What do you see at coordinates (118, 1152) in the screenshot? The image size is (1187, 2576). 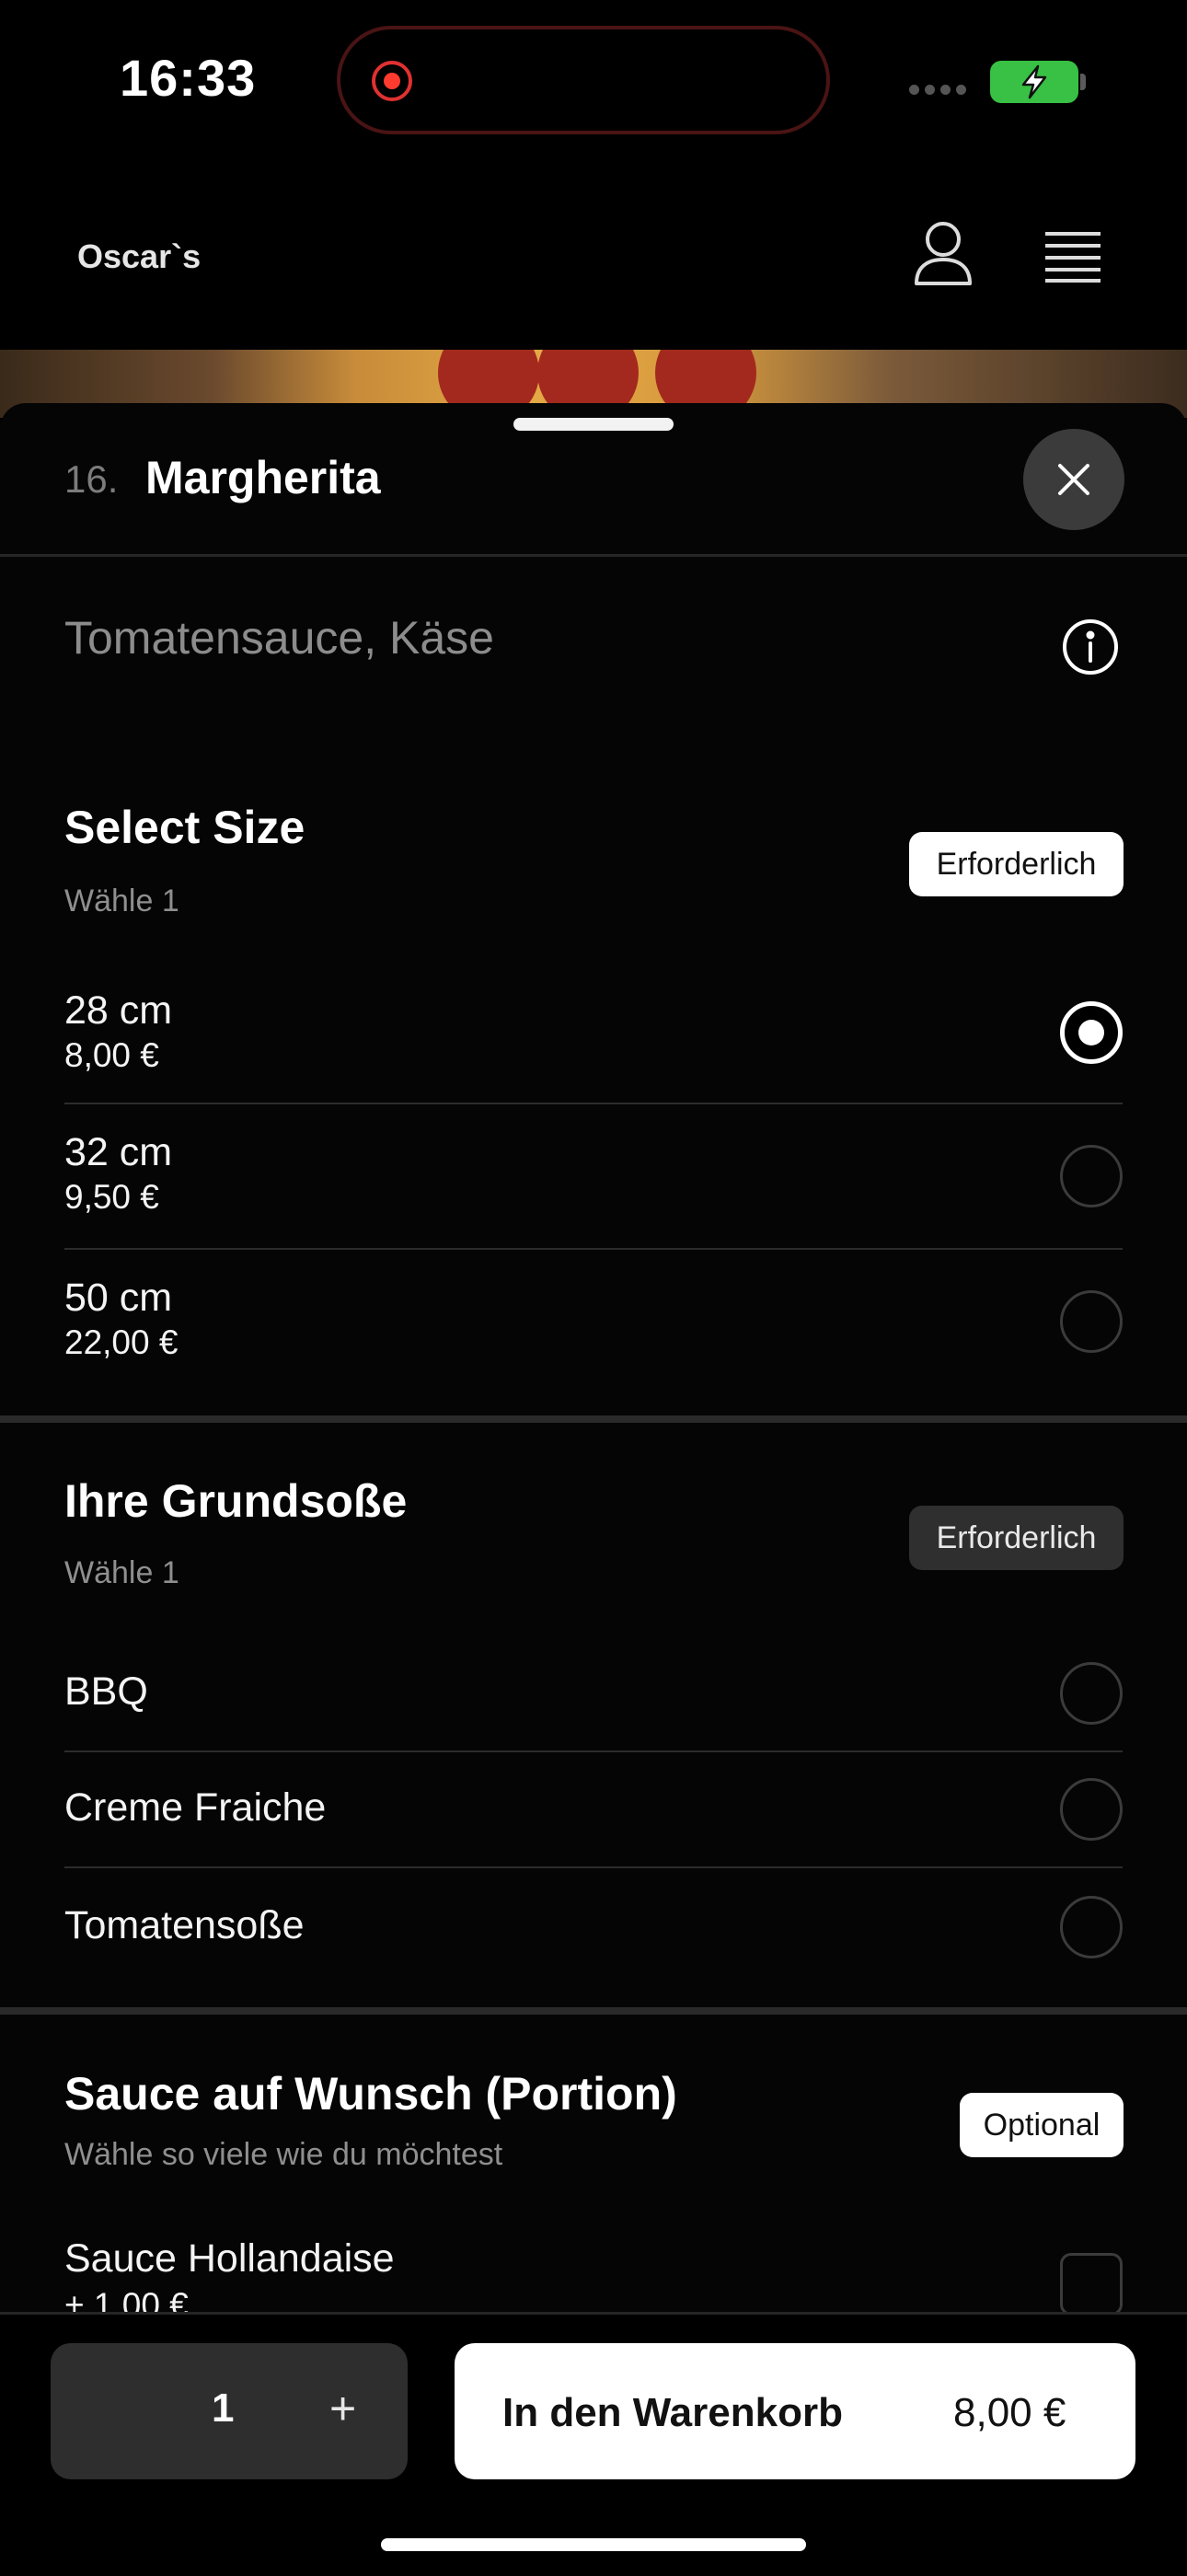 I see `option-label: 32 cm` at bounding box center [118, 1152].